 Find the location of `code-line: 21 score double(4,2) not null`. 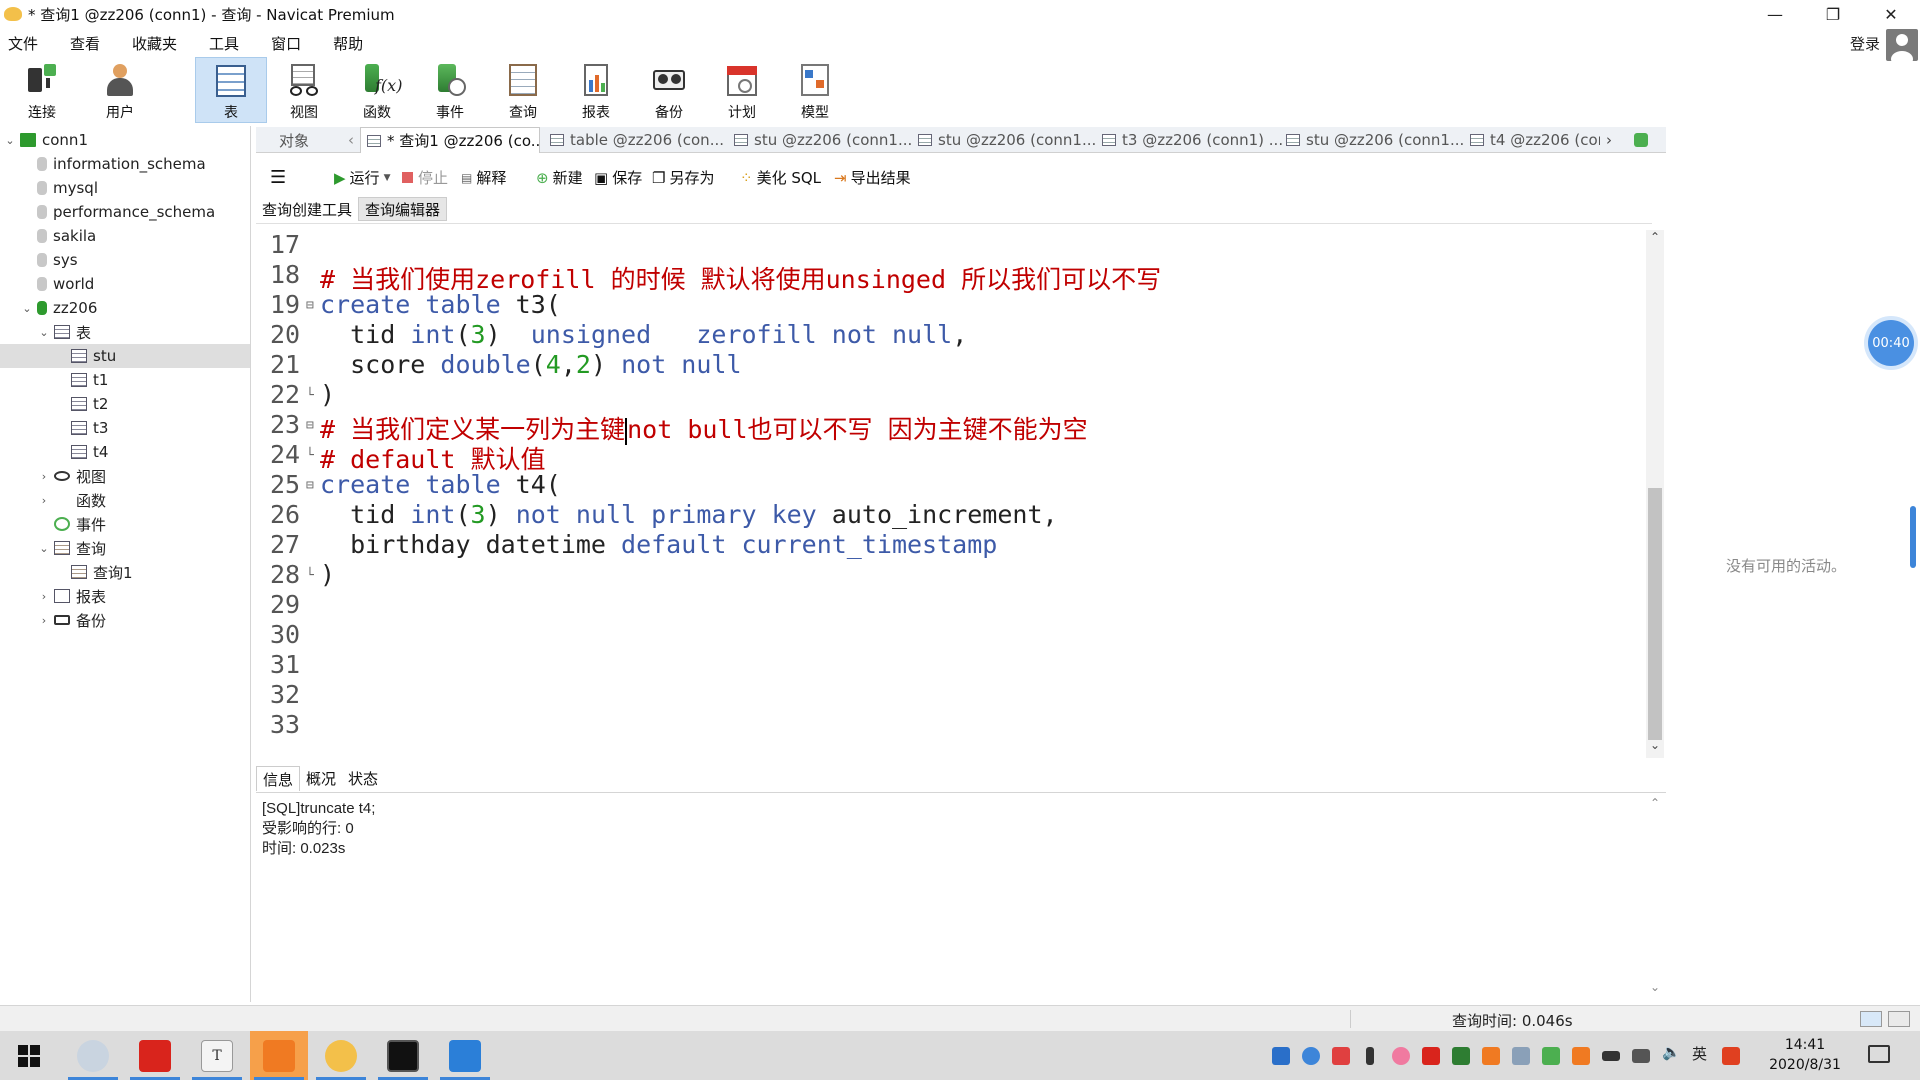

code-line: 21 score double(4,2) not null is located at coordinates (946, 365).